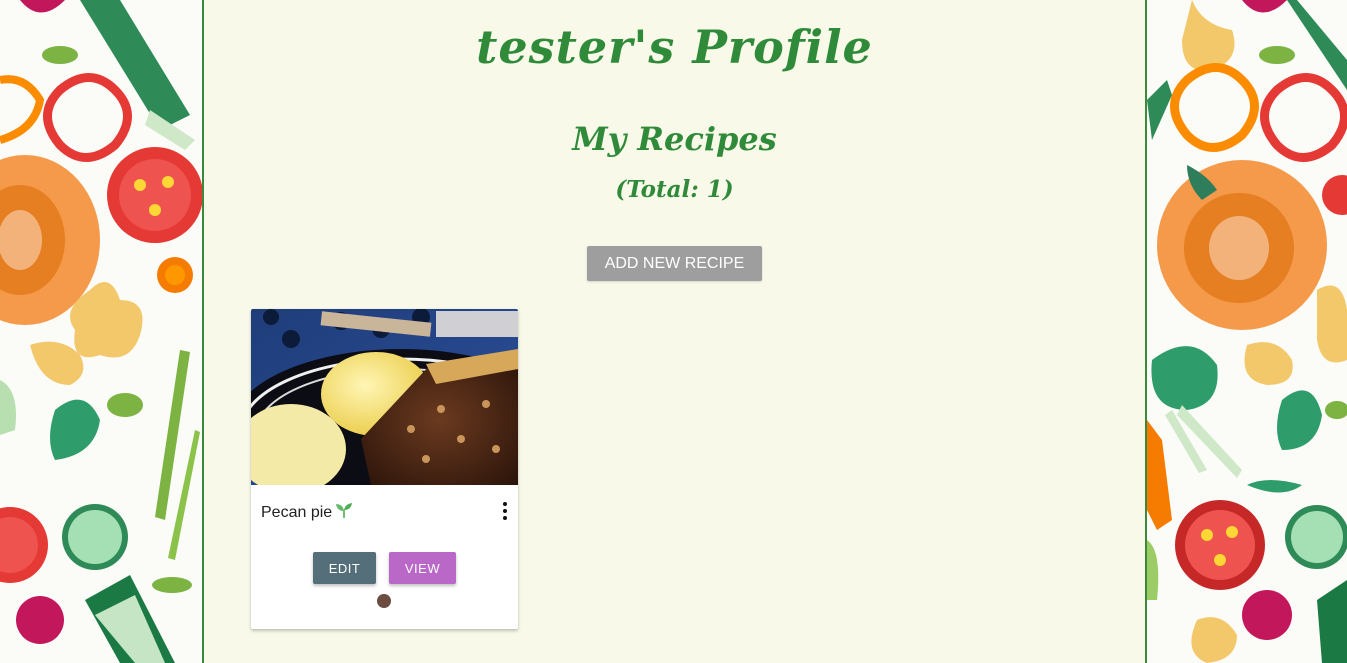 This screenshot has width=1347, height=663. What do you see at coordinates (674, 47) in the screenshot?
I see `profile-title: tester's Profile` at bounding box center [674, 47].